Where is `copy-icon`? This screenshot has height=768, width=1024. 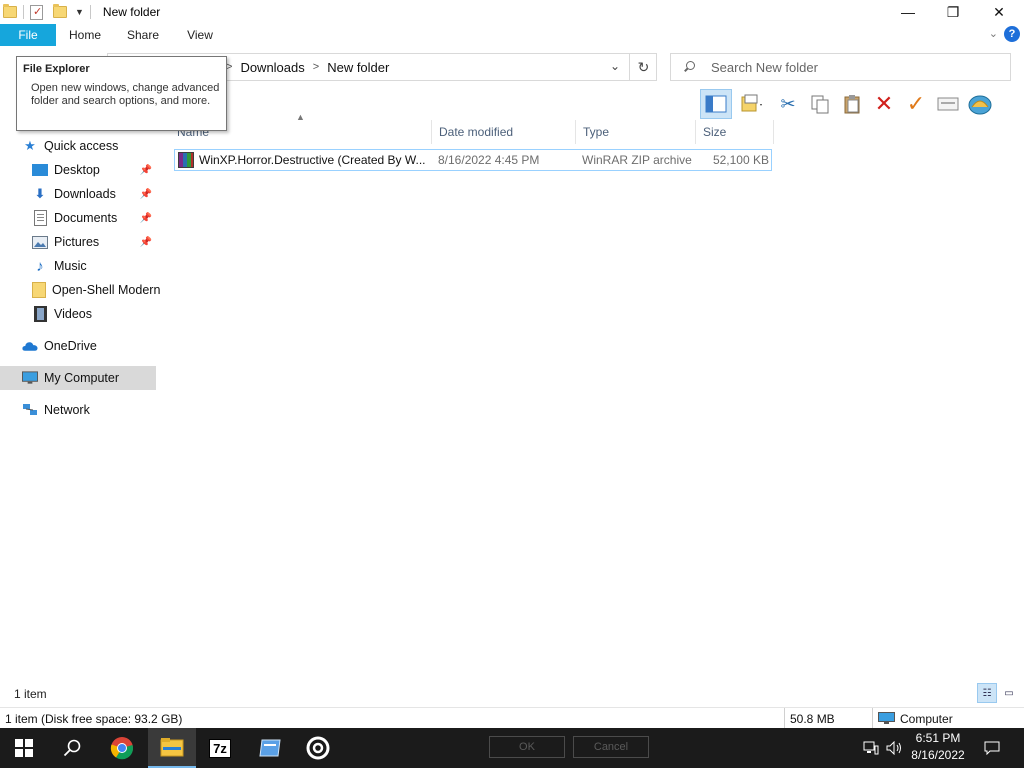 copy-icon is located at coordinates (820, 104).